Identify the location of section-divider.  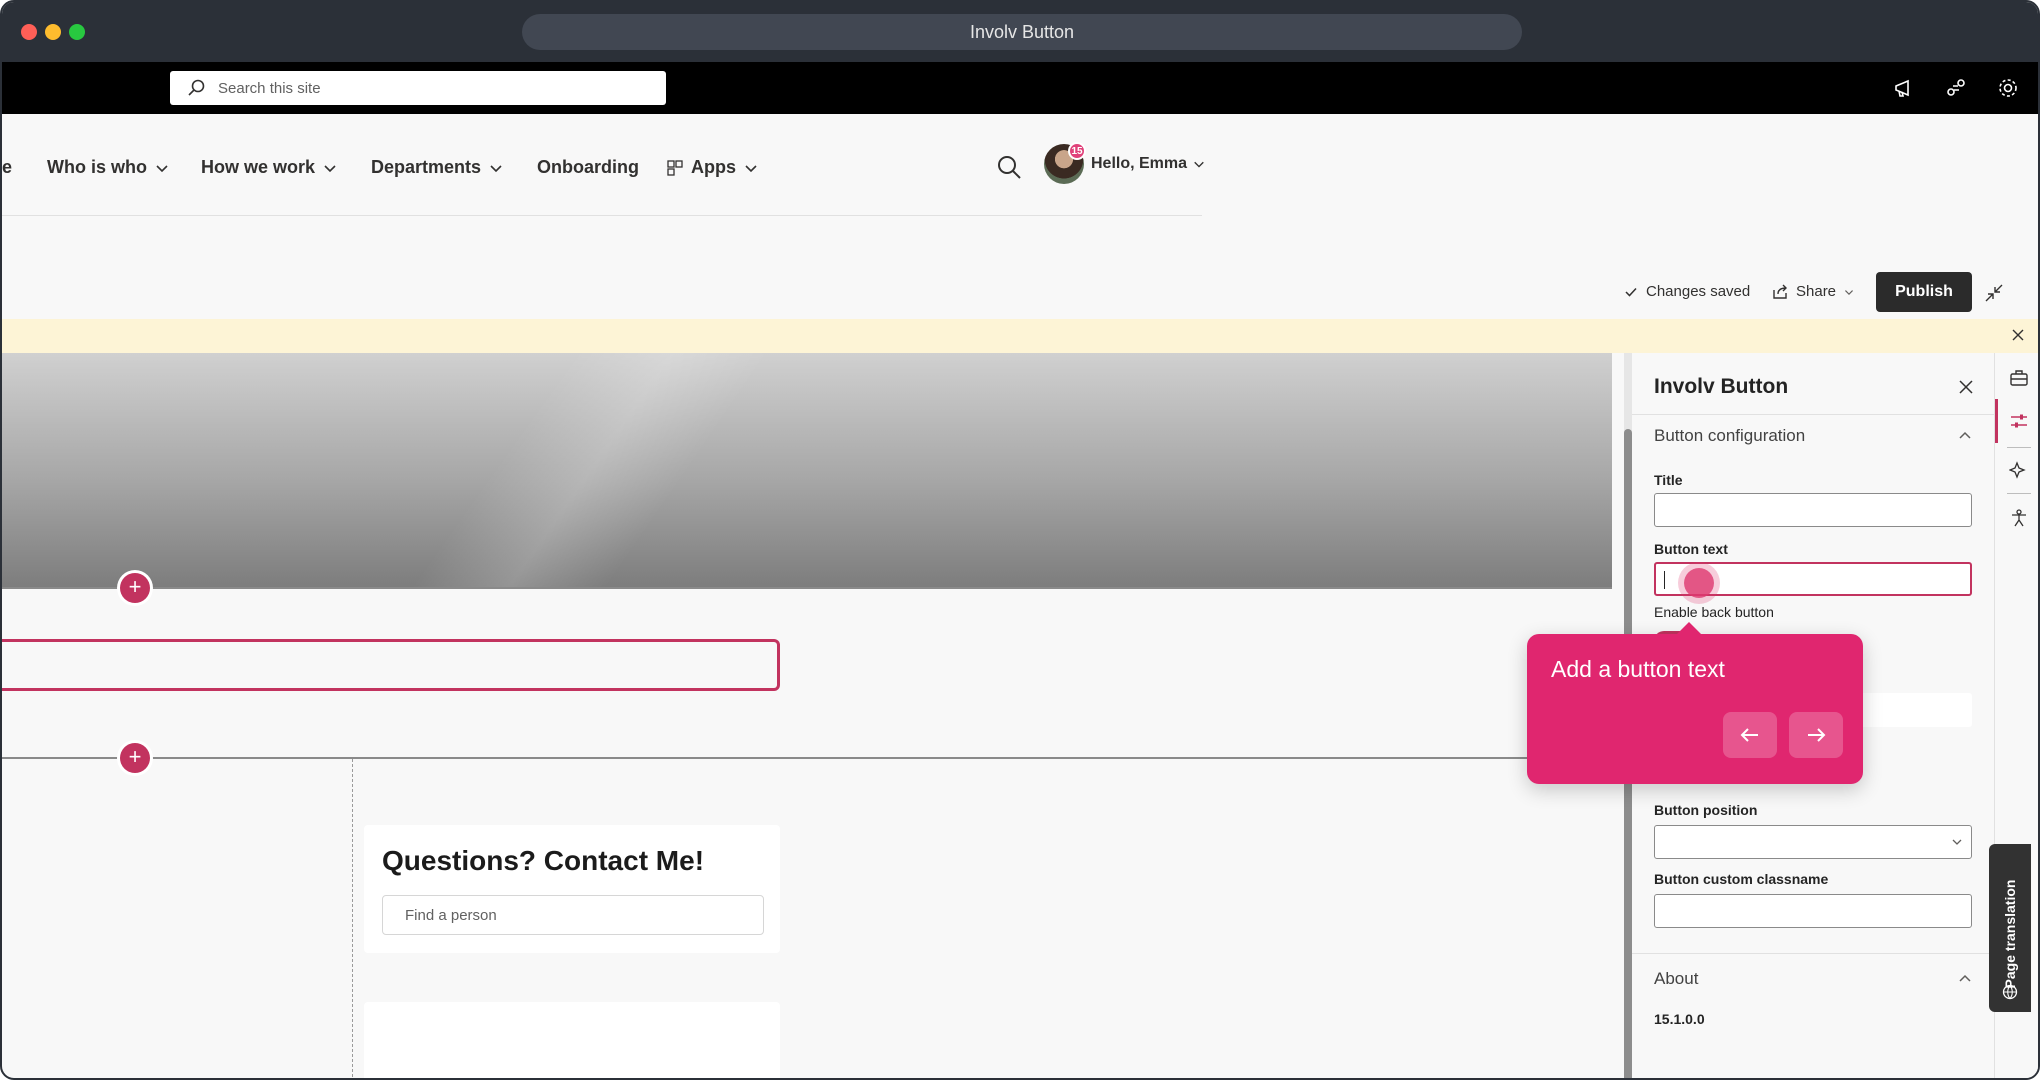
(807, 758).